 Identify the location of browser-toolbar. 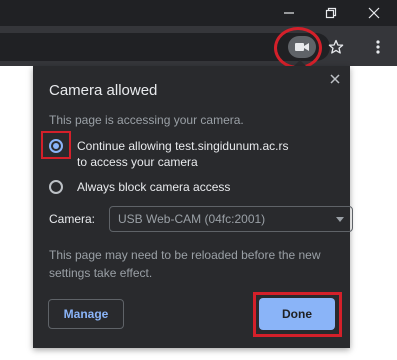
(198, 46).